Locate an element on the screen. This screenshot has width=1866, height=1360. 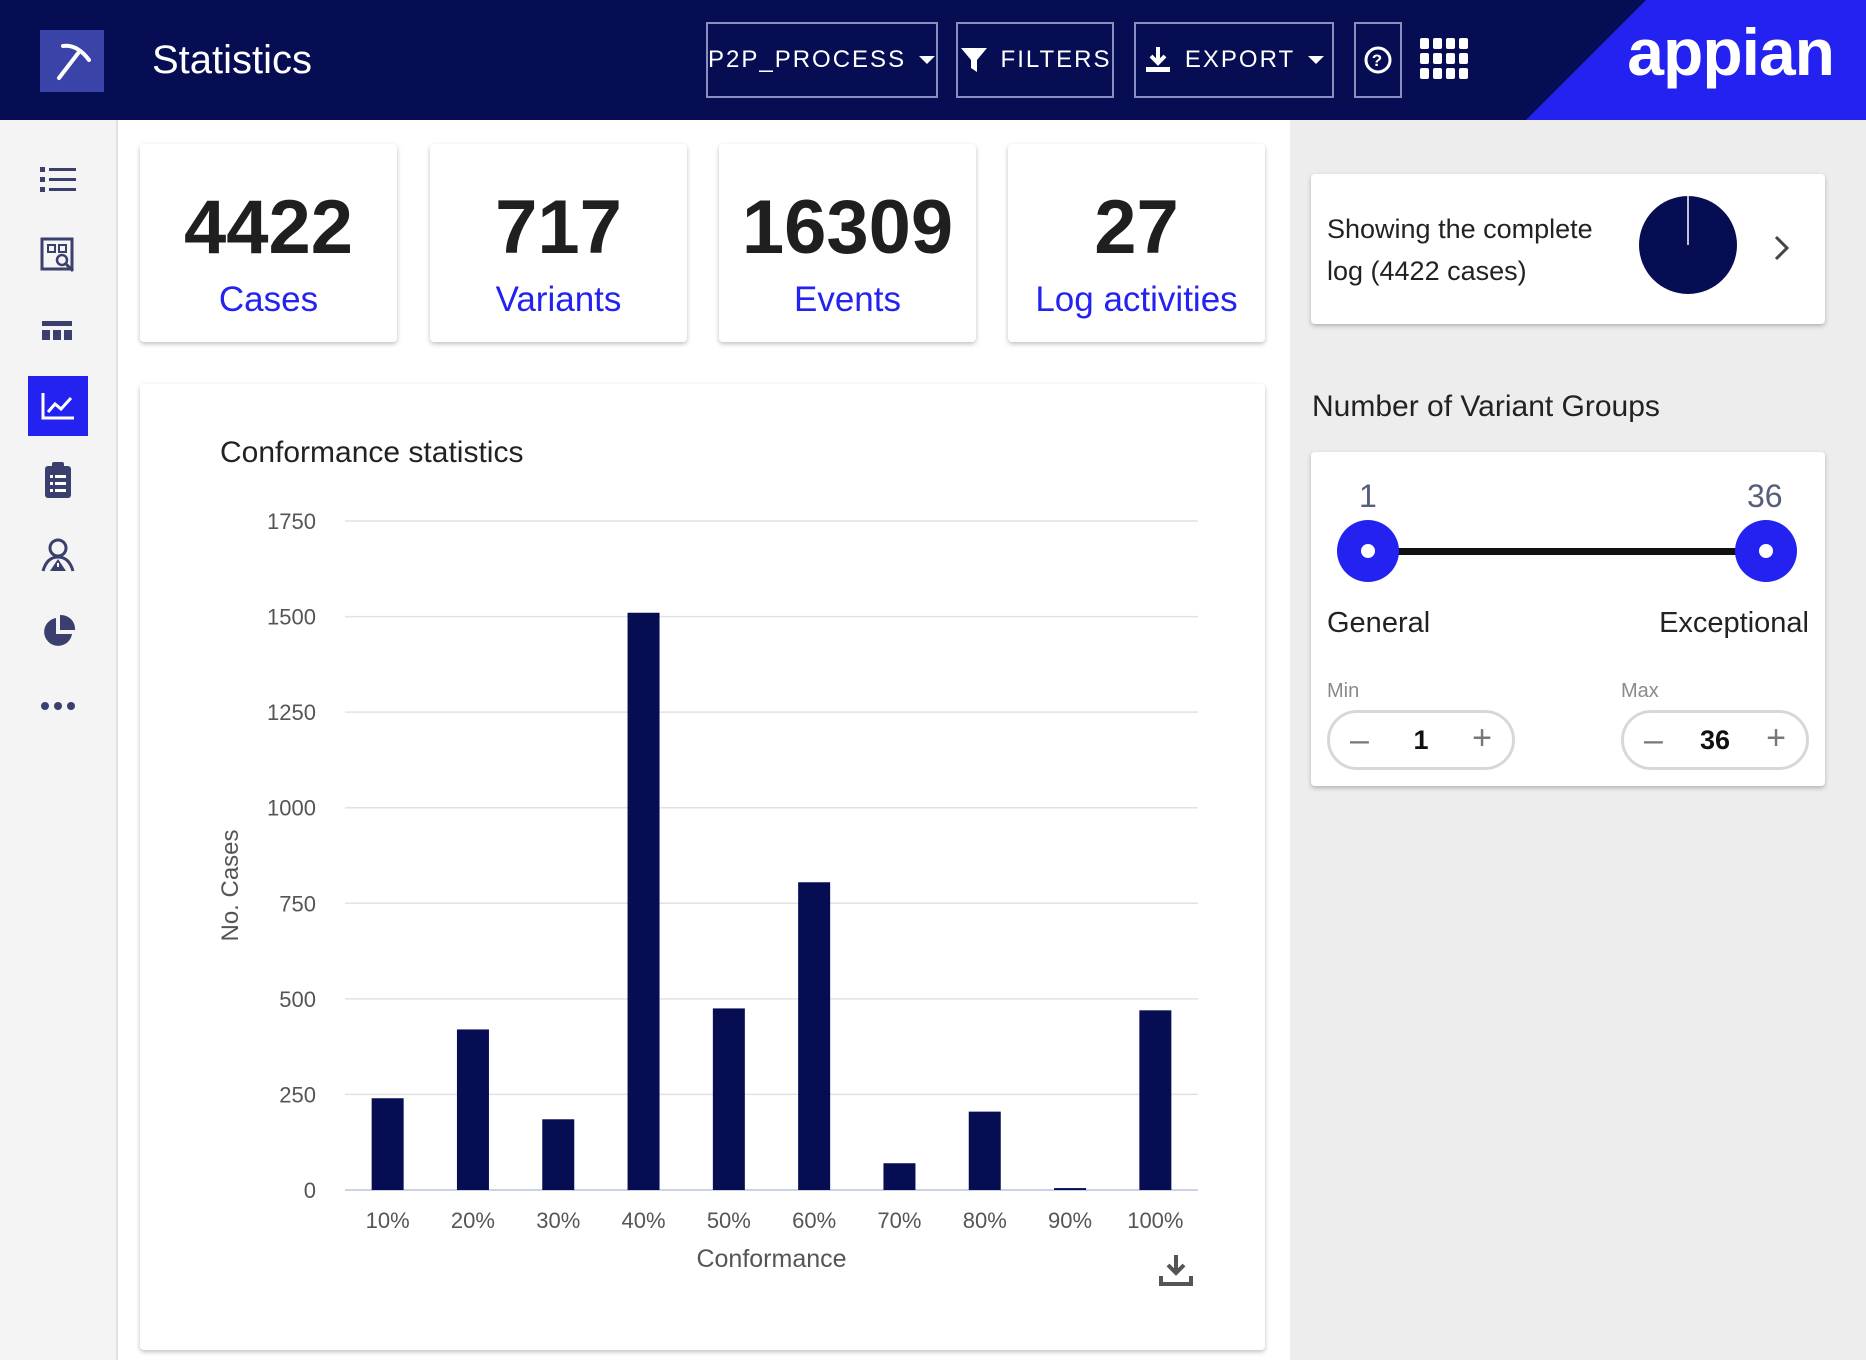
help-icon: ? is located at coordinates (1378, 60).